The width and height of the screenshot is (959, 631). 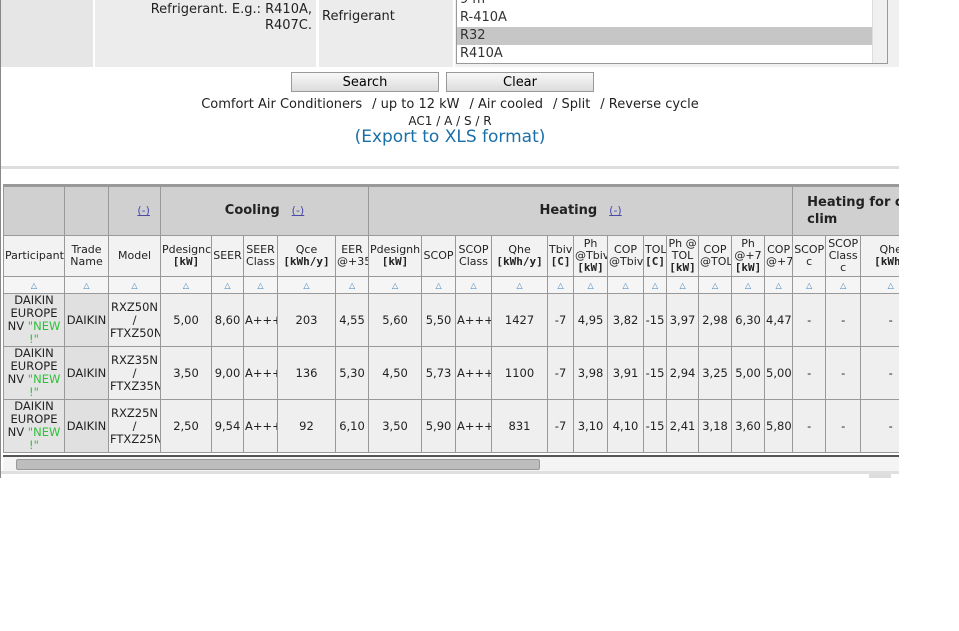 I want to click on group-heating: Heating (-), so click(x=581, y=211).